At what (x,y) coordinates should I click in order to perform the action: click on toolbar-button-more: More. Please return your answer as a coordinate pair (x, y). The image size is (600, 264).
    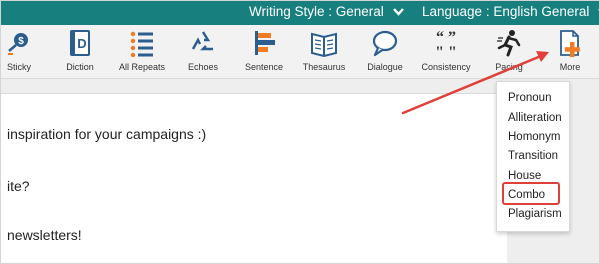
    Looking at the image, I should click on (570, 51).